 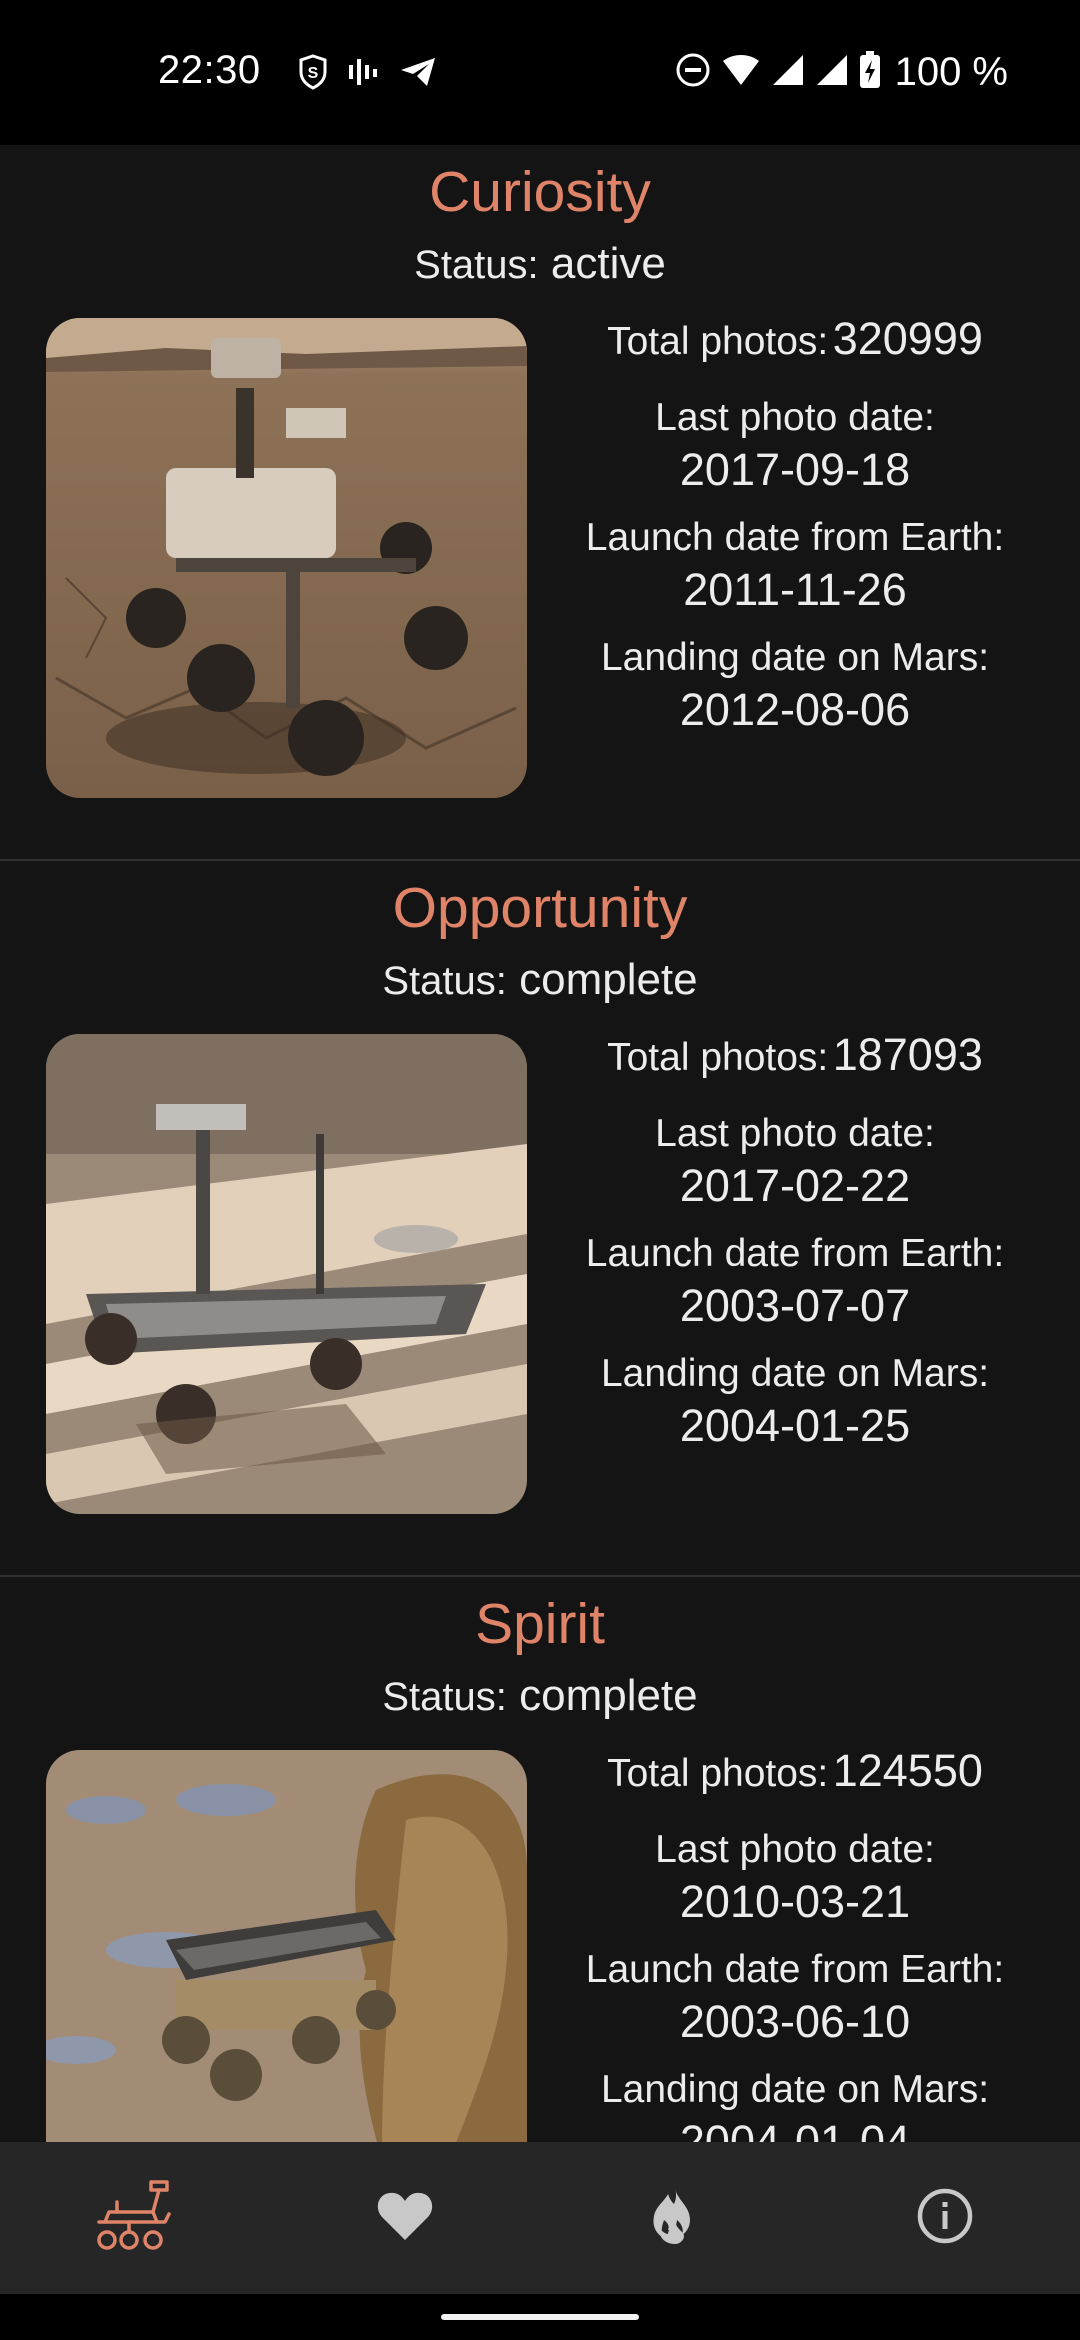 What do you see at coordinates (364, 74) in the screenshot?
I see `sound-bars-icon` at bounding box center [364, 74].